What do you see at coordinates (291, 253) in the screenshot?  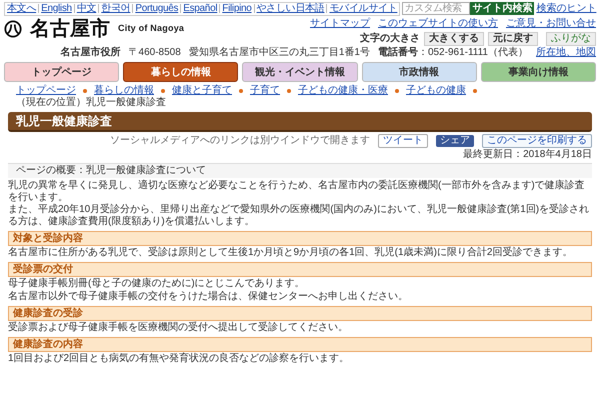 I see `body-paragraph: 名古屋市に住所がある乳児で、受診は原則として生後1か月頃と9か月頃の各1回、乳児(1歳未満)に限り合計2回受診できます。` at bounding box center [291, 253].